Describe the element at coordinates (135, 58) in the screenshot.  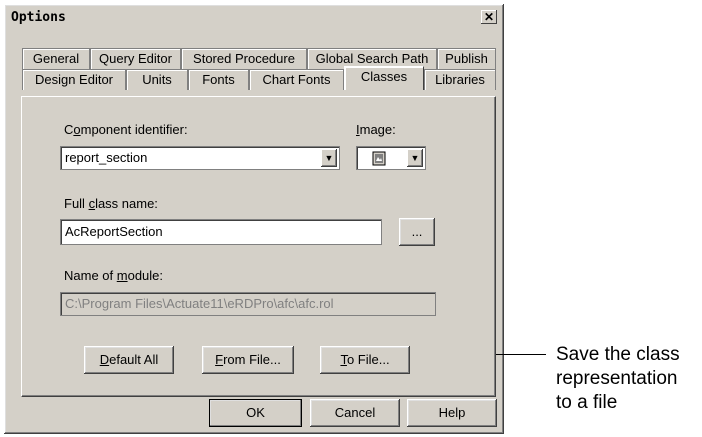
I see `tab-query-editor: Query Editor` at that location.